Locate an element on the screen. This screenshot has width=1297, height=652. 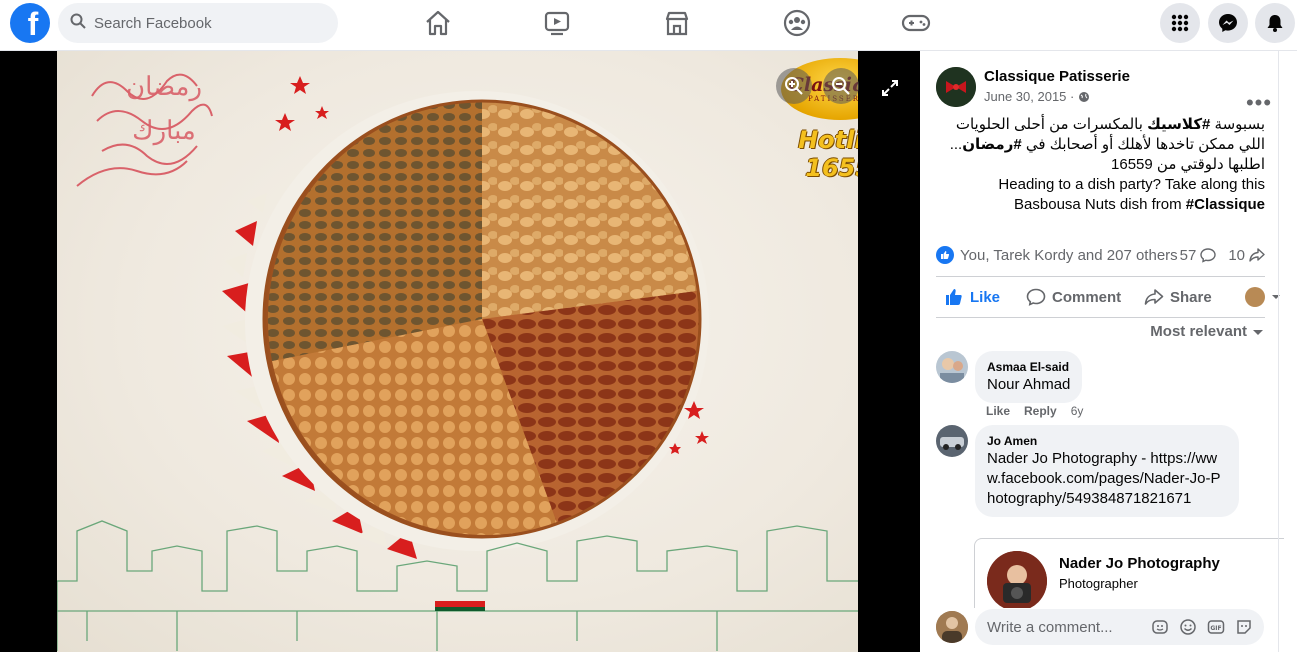
post-date: June 30, 2015 · is located at coordinates (1037, 96).